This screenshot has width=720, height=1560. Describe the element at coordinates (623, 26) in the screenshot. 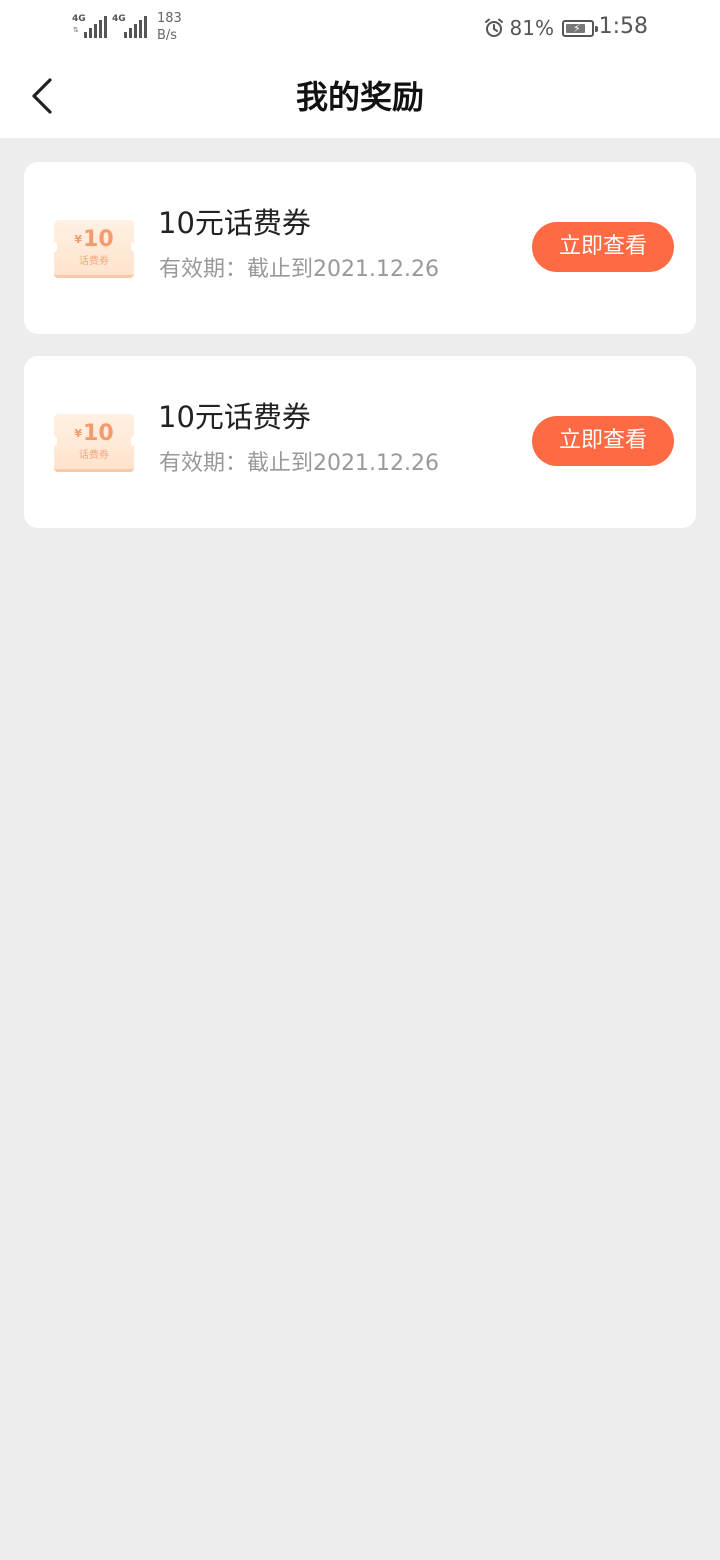

I see `clock-time: 1:58` at that location.